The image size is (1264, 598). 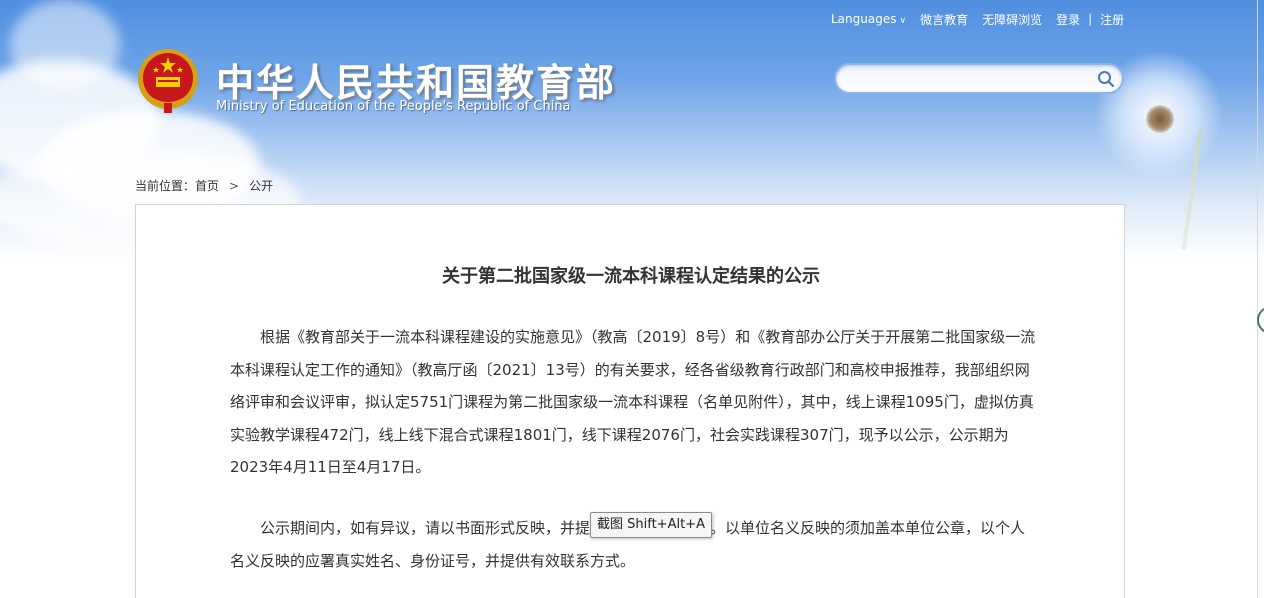 I want to click on login-link: 登录, so click(x=1068, y=19).